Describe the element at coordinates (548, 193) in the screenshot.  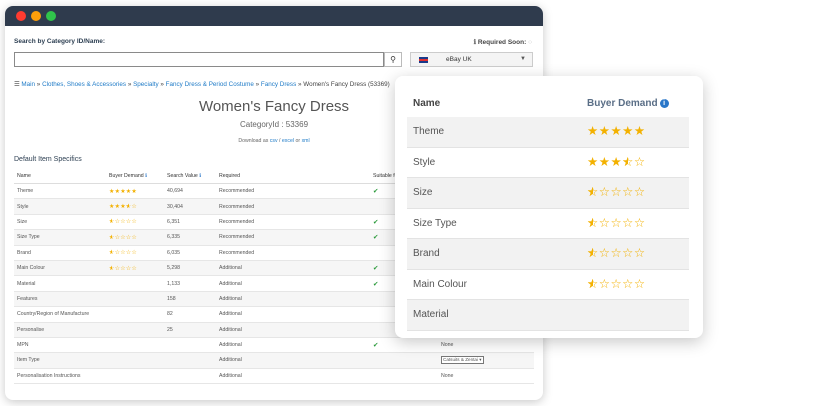
I see `popup-row: Size☆☆☆☆☆` at that location.